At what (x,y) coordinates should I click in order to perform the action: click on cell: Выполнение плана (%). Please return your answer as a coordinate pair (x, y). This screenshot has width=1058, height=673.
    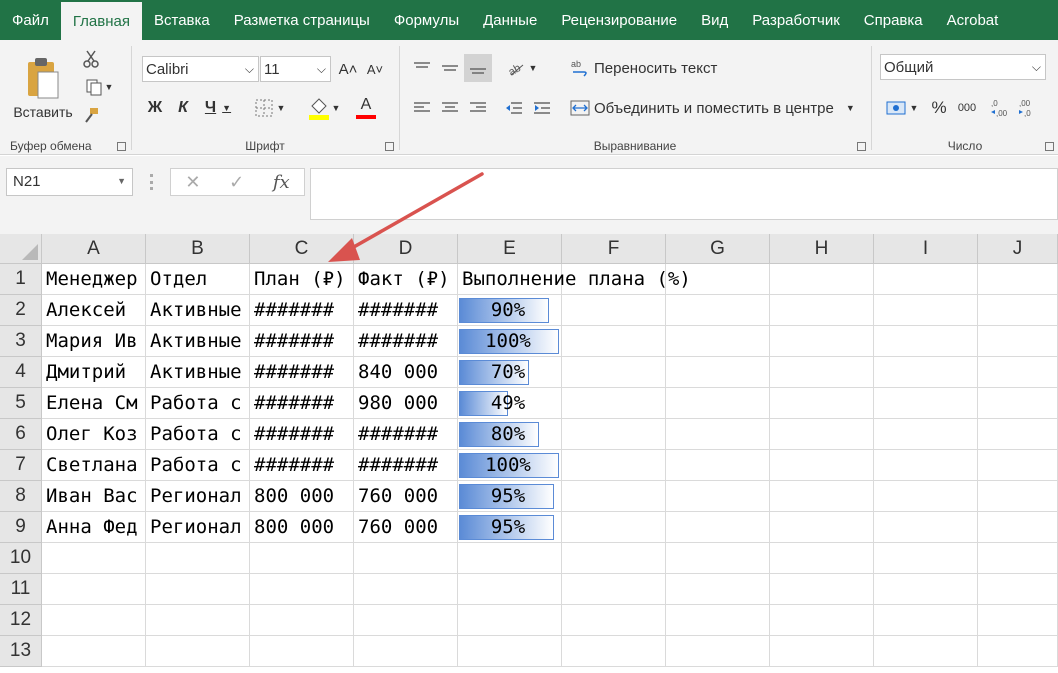
    Looking at the image, I should click on (574, 279).